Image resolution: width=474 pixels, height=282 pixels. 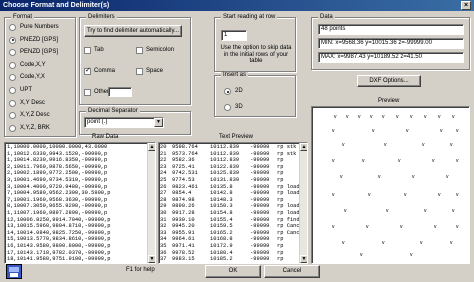 What do you see at coordinates (56, 5) in the screenshot?
I see `window-title: Choose Format and Delimiter(s)` at bounding box center [56, 5].